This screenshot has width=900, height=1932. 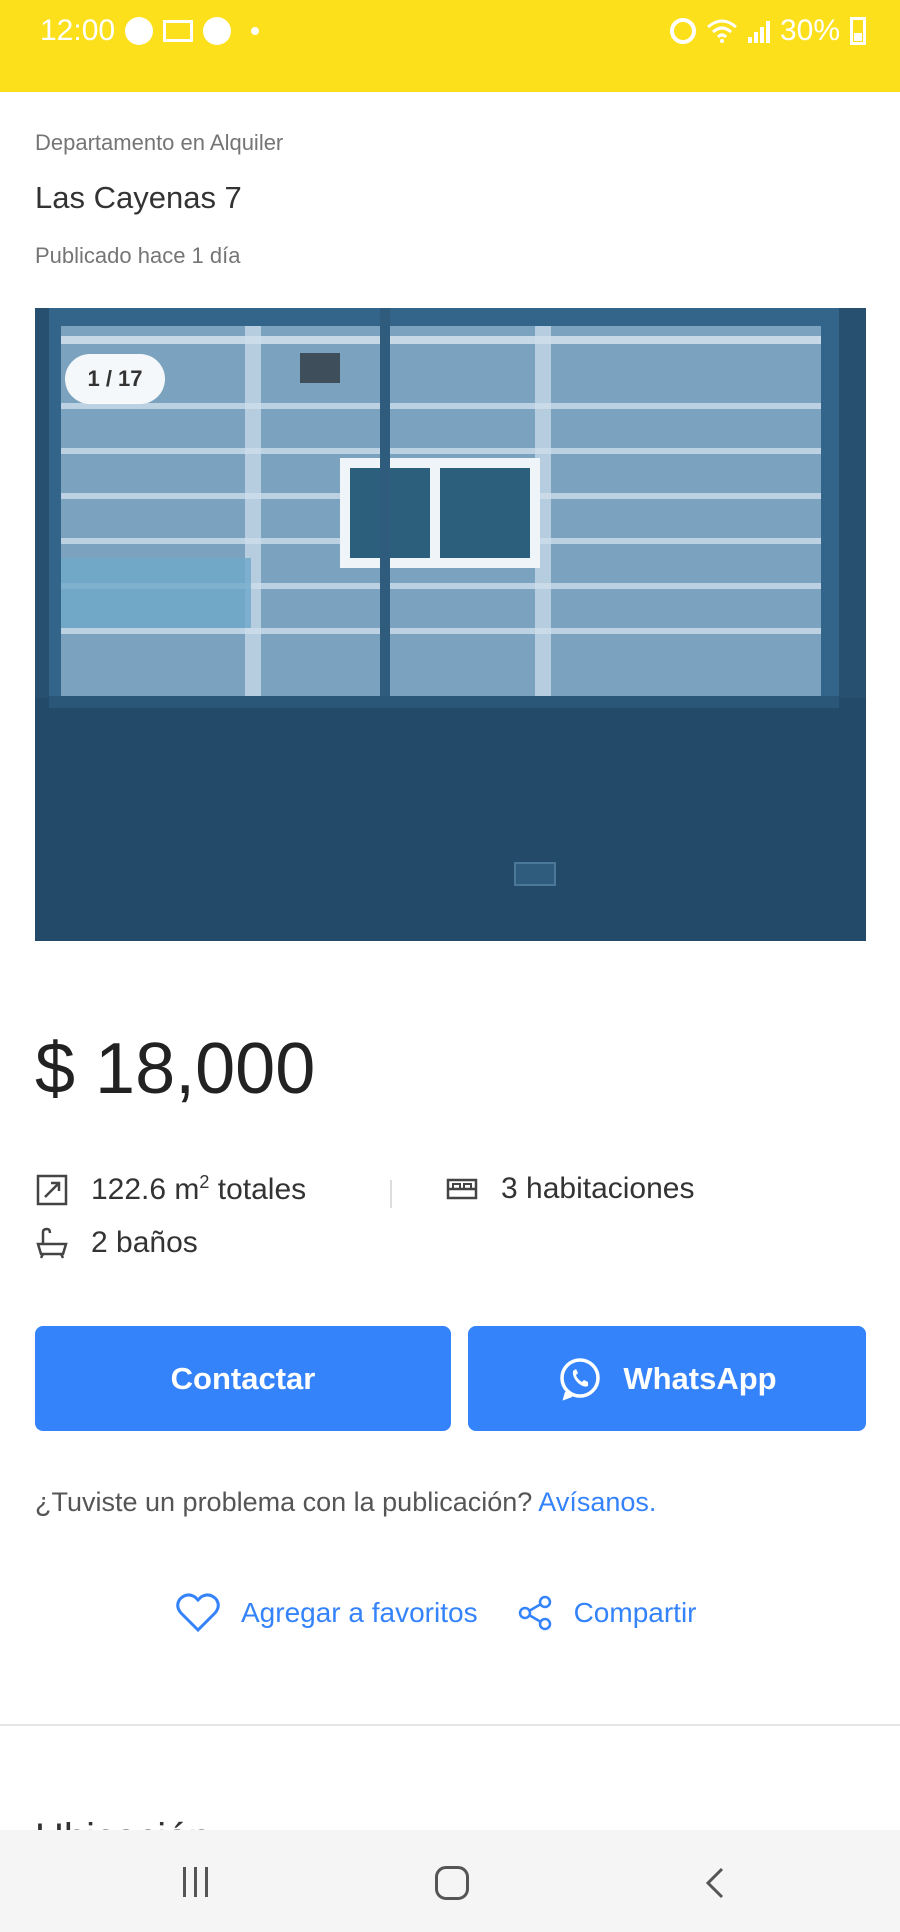 I want to click on feature-area-text: 122.6 m2 totales, so click(x=199, y=1189).